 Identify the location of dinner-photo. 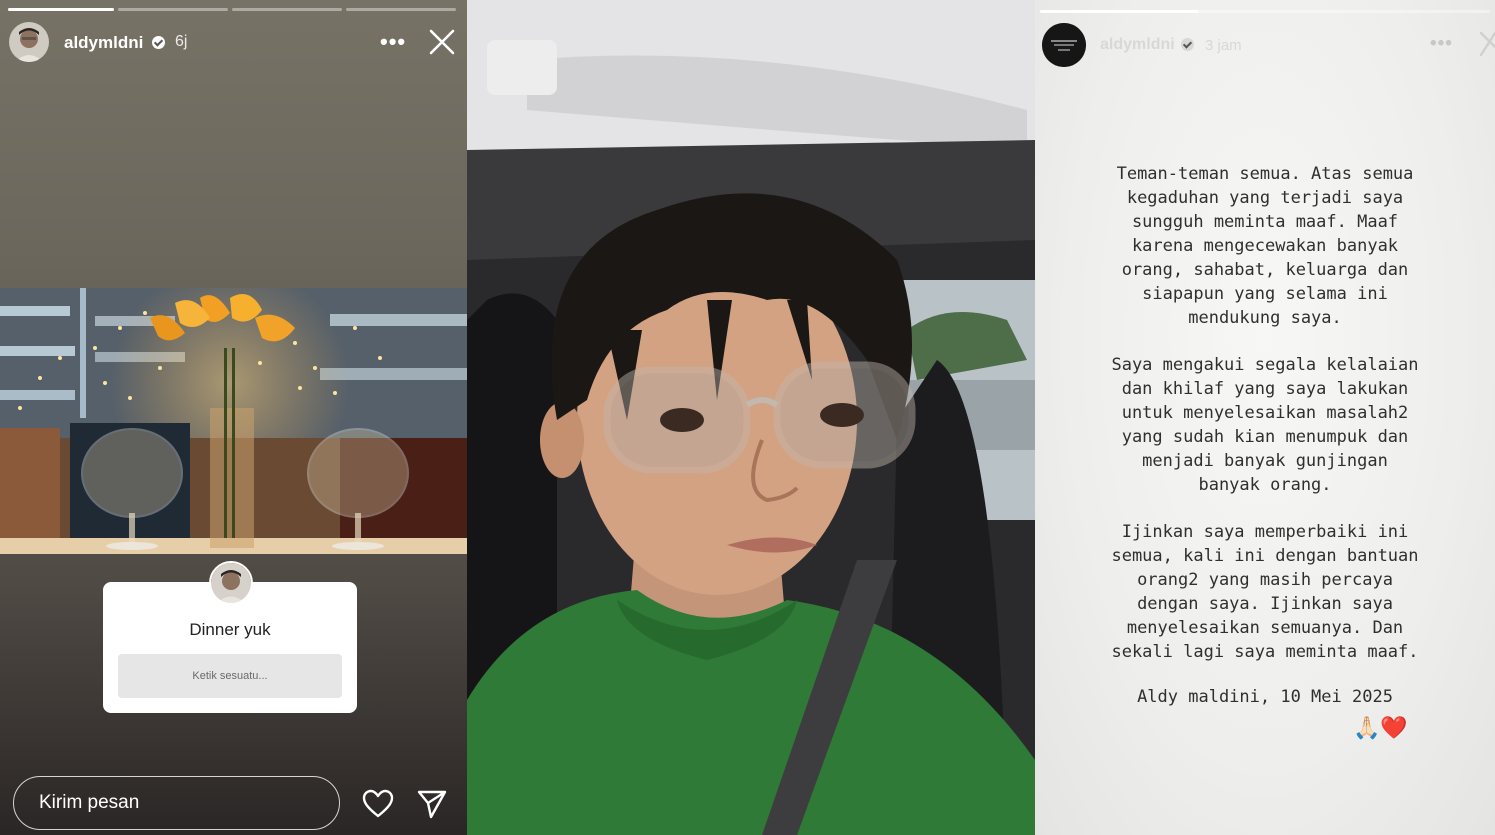
(233, 421).